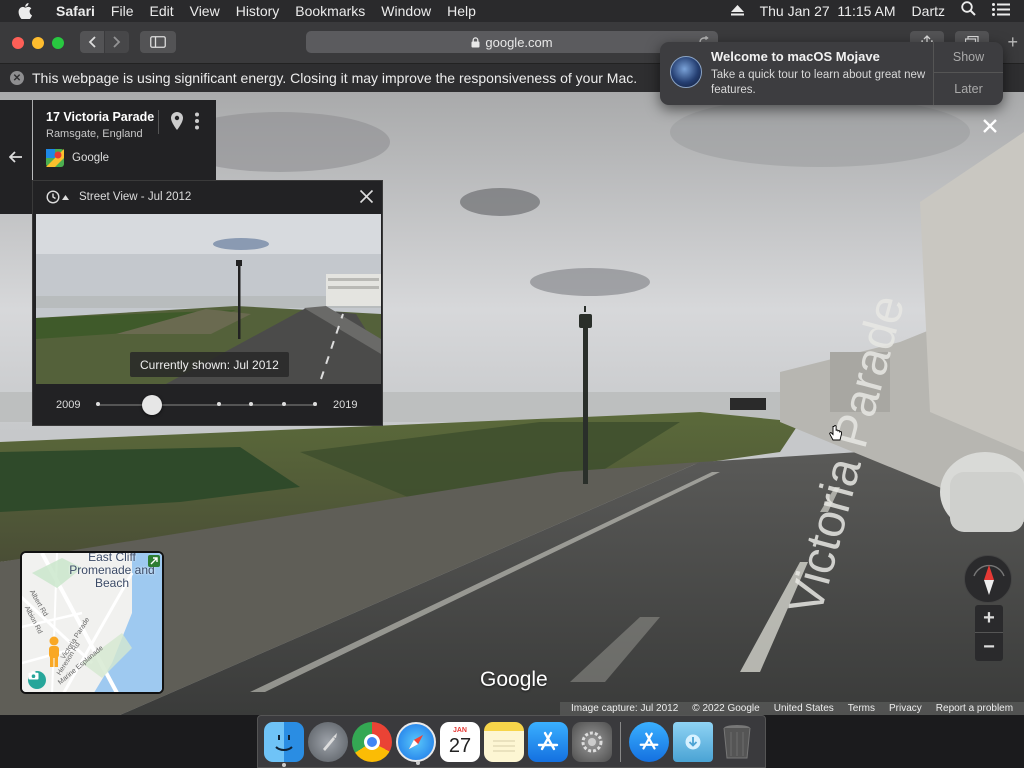 The height and width of the screenshot is (768, 1024). I want to click on arrow-left-icon, so click(15, 157).